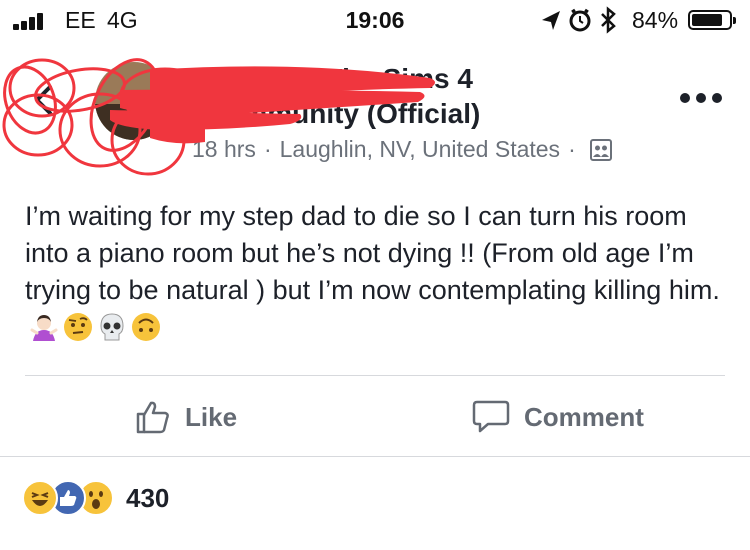 The height and width of the screenshot is (550, 750). Describe the element at coordinates (600, 149) in the screenshot. I see `group-audience-icon` at that location.